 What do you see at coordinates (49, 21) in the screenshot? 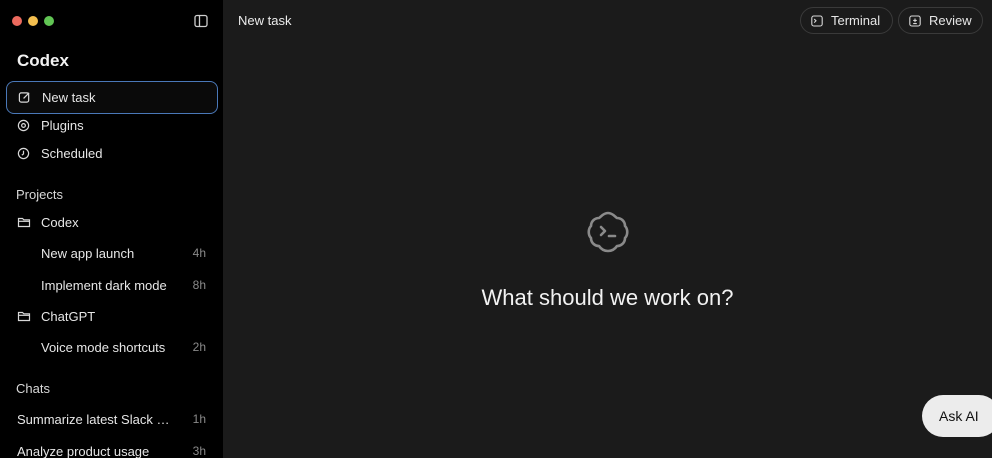
I see `zoom-window-button` at bounding box center [49, 21].